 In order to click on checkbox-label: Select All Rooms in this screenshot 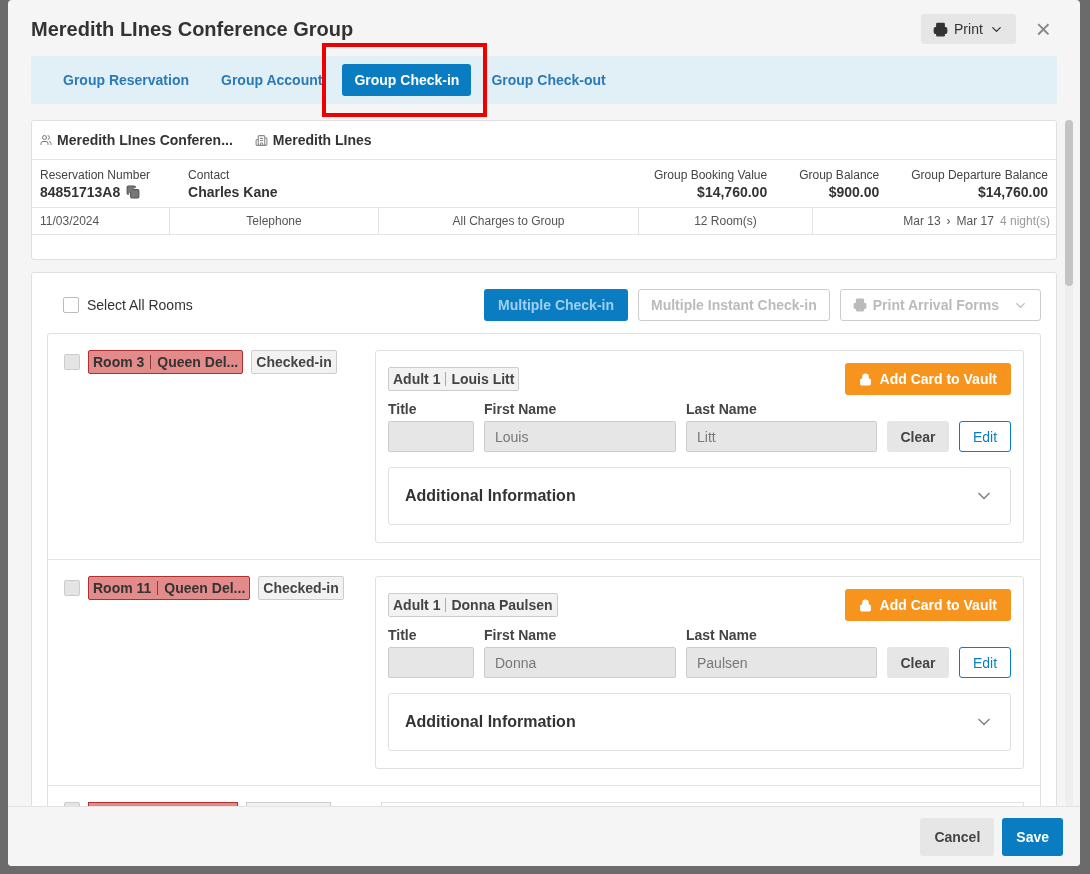, I will do `click(140, 305)`.